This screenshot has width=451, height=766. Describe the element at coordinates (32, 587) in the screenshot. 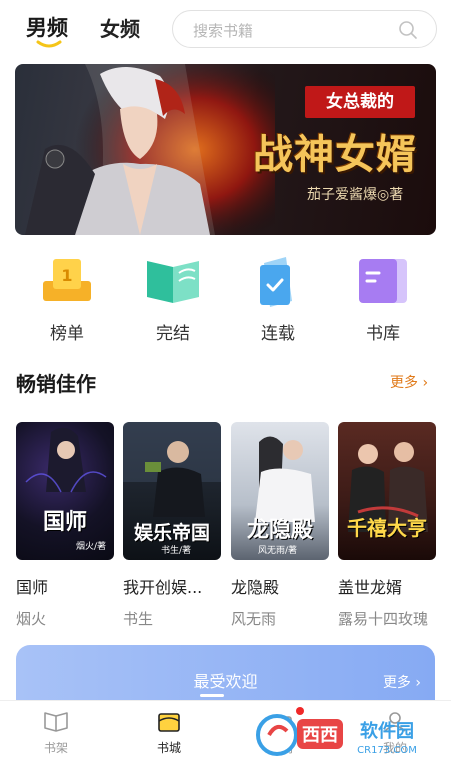

I see `book-title: 国师` at that location.